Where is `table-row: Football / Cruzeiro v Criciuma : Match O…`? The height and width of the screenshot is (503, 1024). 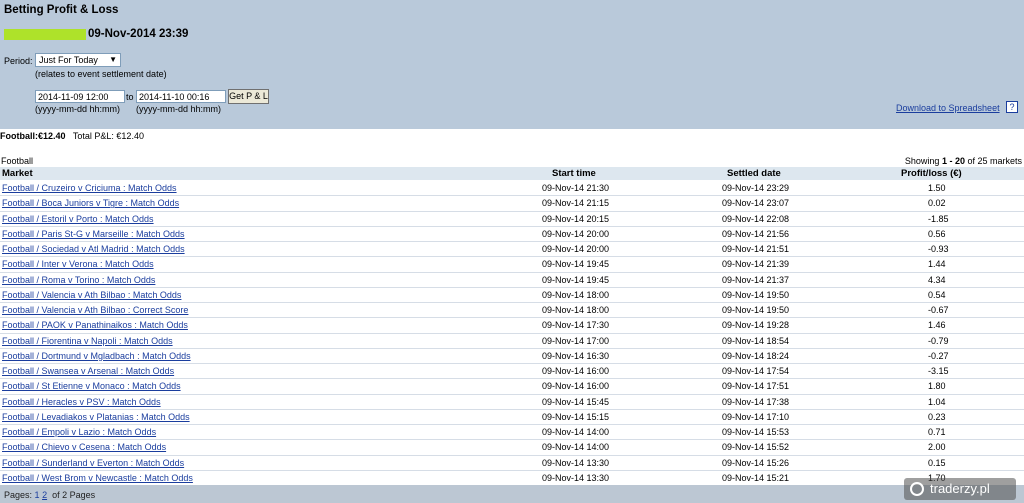
table-row: Football / Cruzeiro v Criciuma : Match O… is located at coordinates (512, 189).